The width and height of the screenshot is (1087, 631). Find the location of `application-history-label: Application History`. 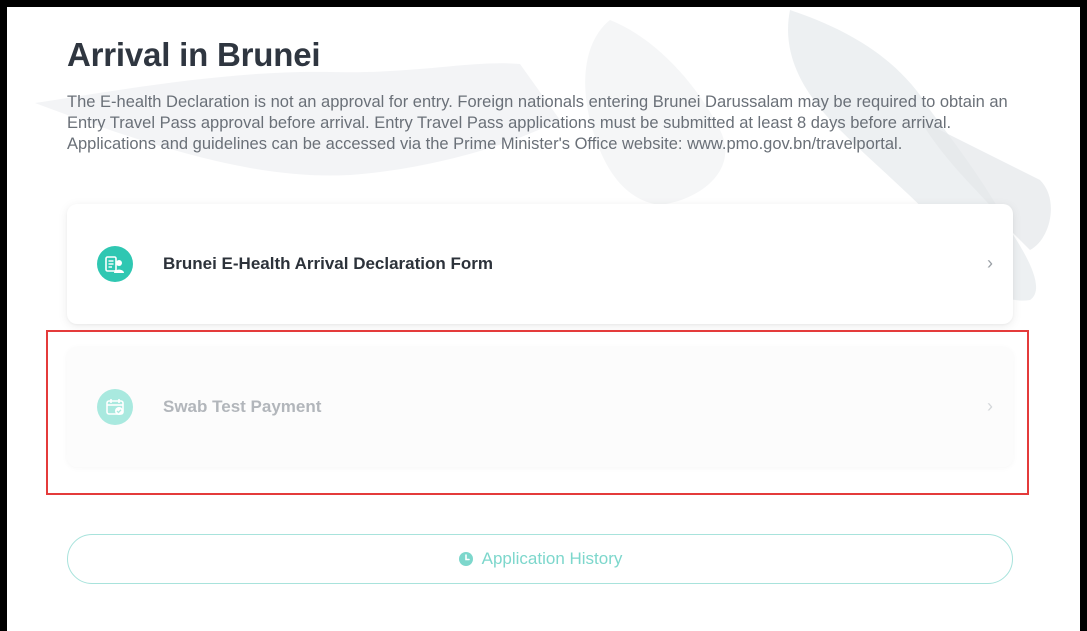

application-history-label: Application History is located at coordinates (552, 558).